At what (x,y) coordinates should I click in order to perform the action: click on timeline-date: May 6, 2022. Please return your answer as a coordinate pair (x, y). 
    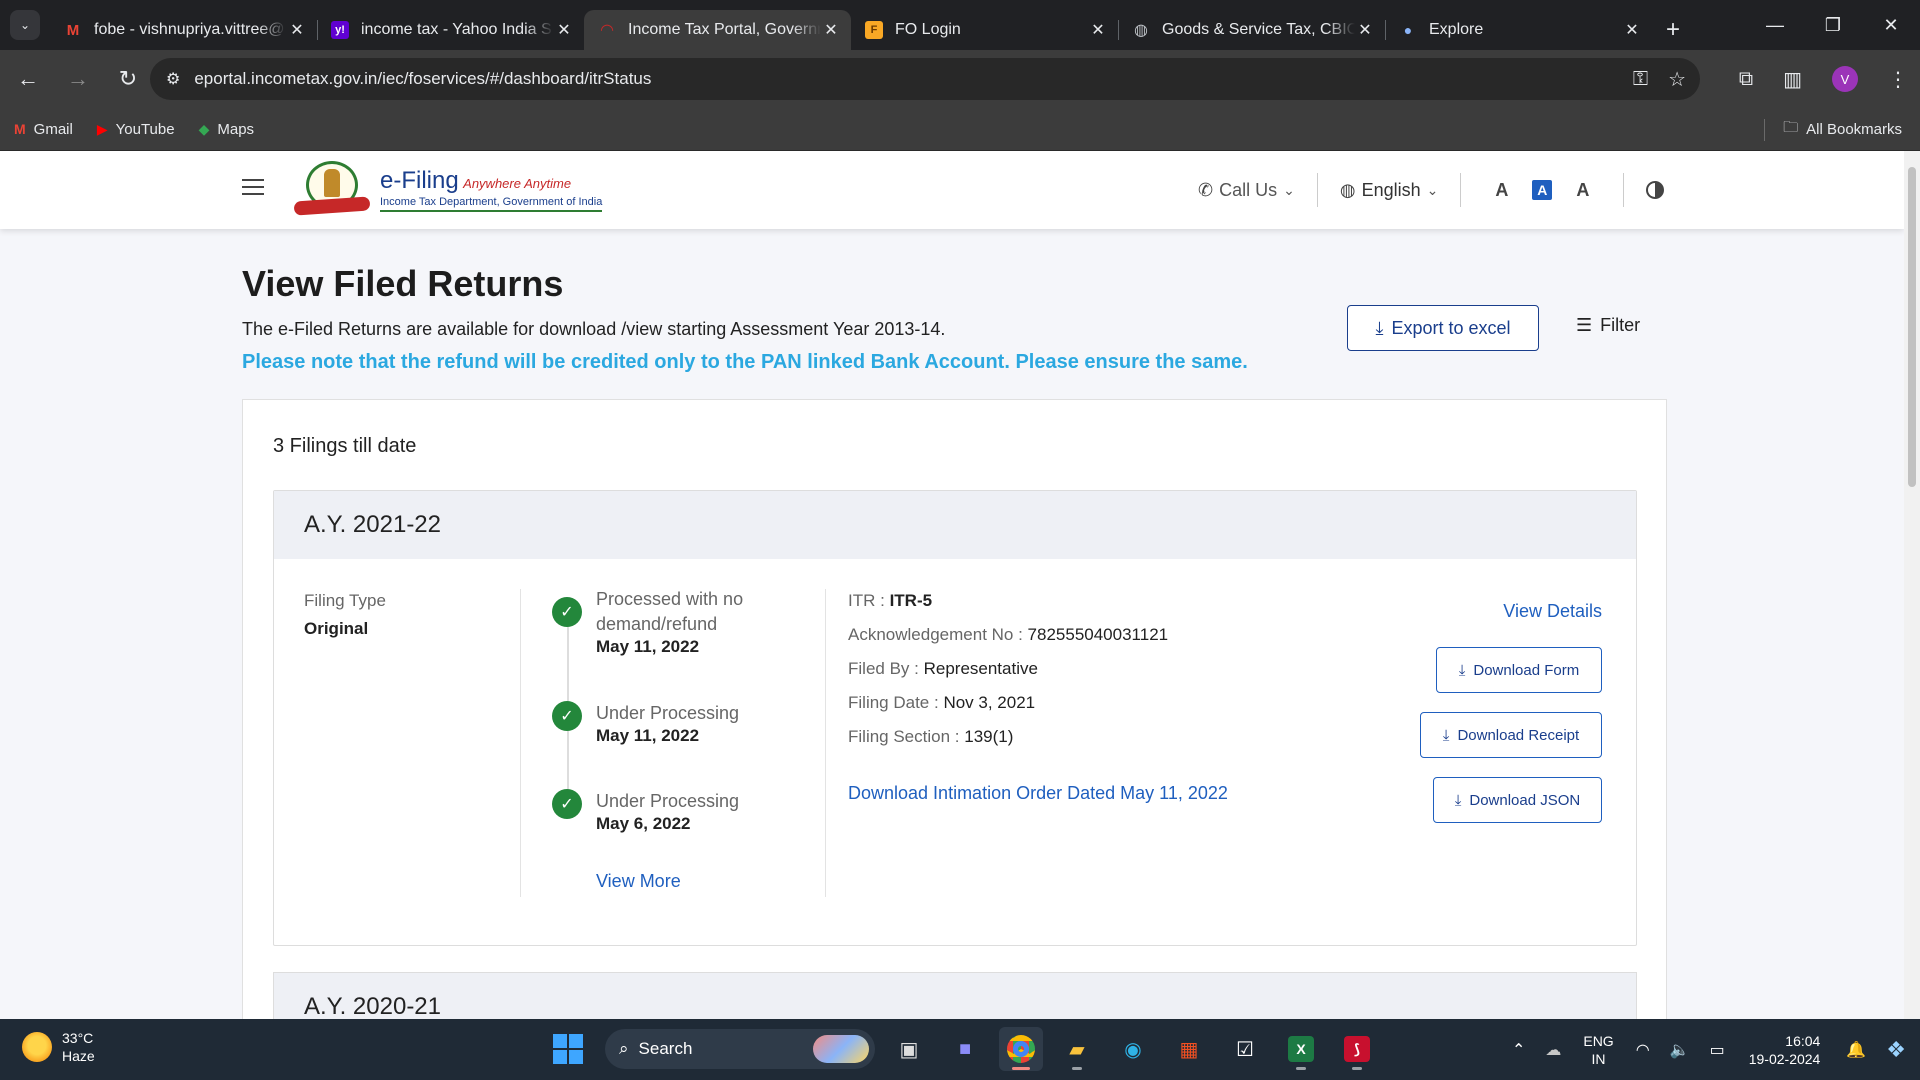
    Looking at the image, I should click on (643, 823).